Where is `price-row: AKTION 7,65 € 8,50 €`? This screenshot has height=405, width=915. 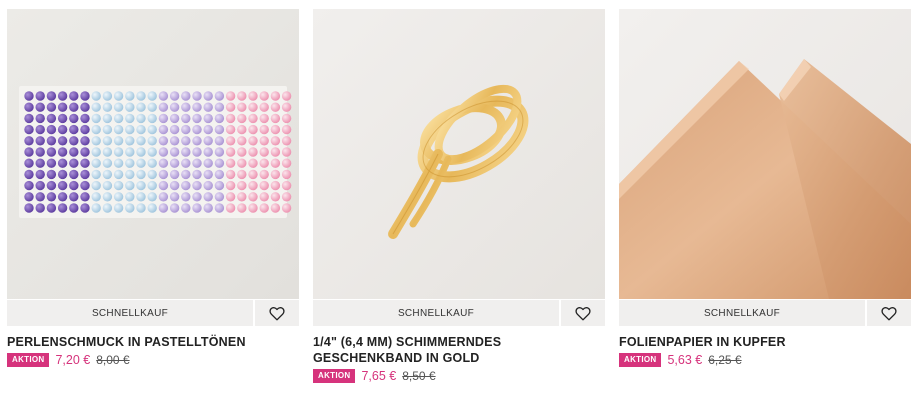 price-row: AKTION 7,65 € 8,50 € is located at coordinates (459, 376).